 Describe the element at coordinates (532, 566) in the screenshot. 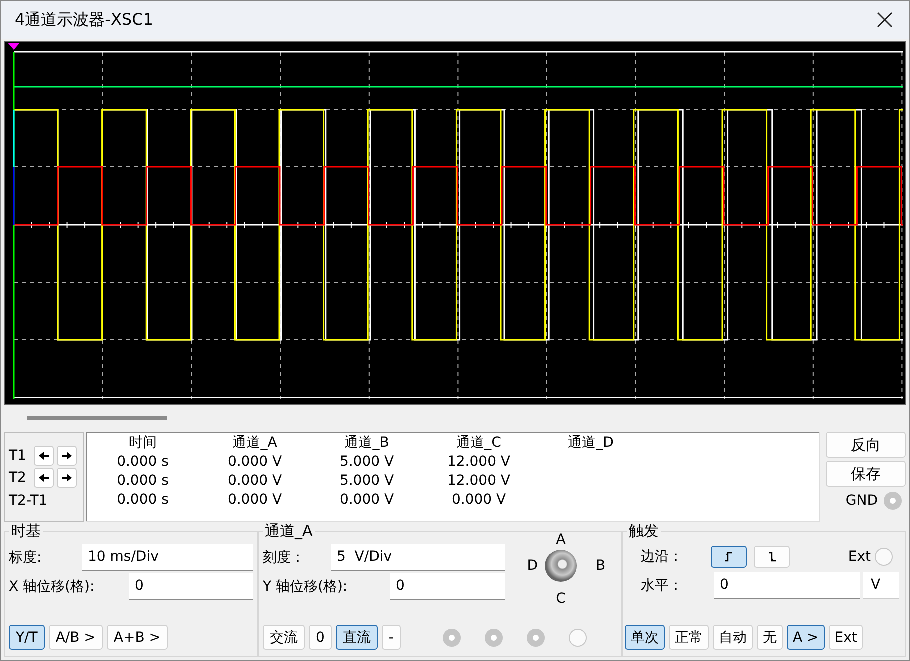

I see `channel-label: D` at that location.